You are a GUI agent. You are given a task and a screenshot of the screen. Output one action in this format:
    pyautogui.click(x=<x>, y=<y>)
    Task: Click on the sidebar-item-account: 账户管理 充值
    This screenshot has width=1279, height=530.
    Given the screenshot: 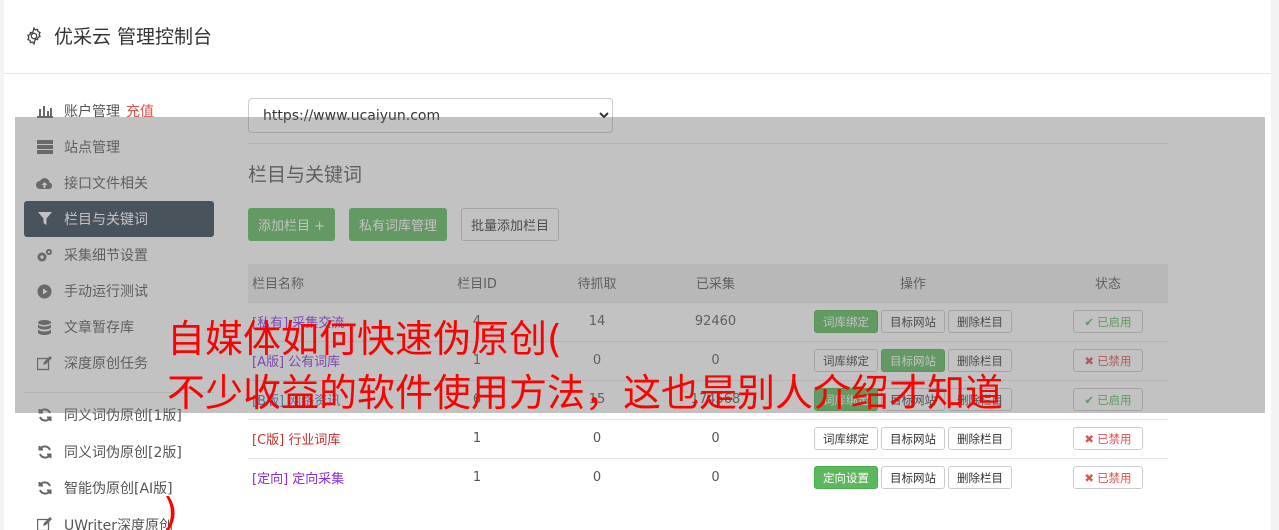 What is the action you would take?
    pyautogui.click(x=119, y=111)
    